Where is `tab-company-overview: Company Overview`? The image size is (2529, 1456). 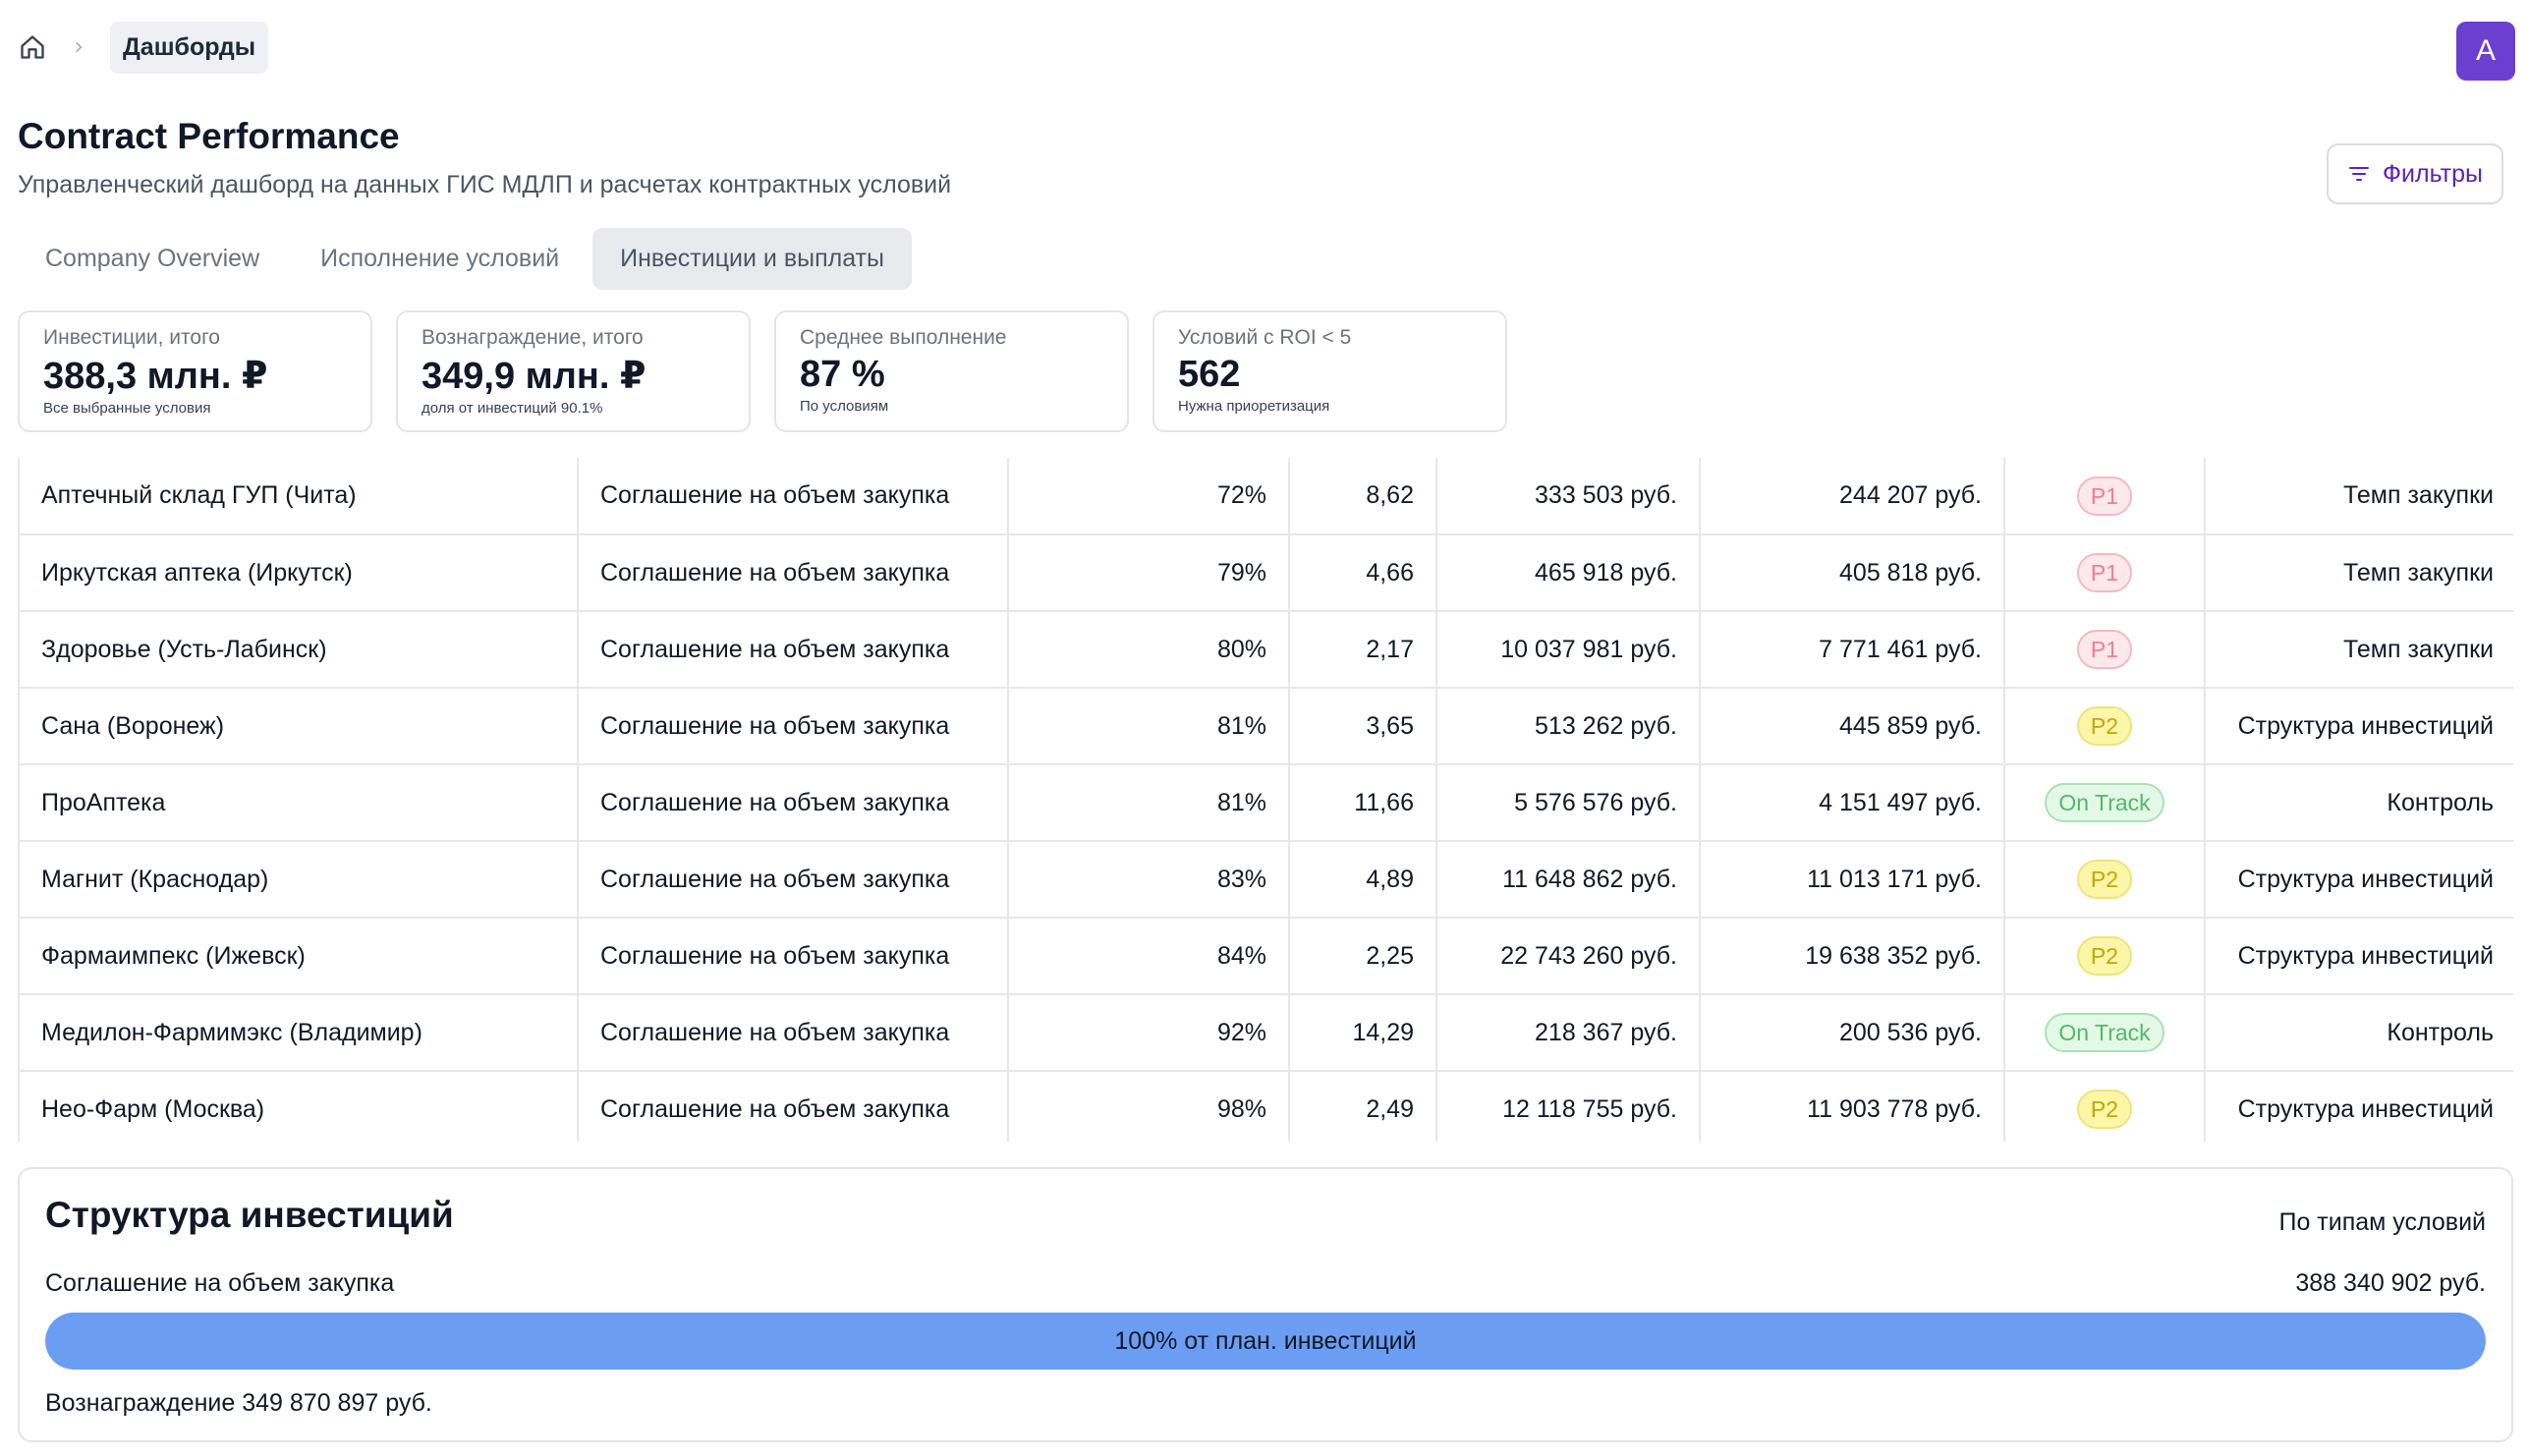
tab-company-overview: Company Overview is located at coordinates (153, 259).